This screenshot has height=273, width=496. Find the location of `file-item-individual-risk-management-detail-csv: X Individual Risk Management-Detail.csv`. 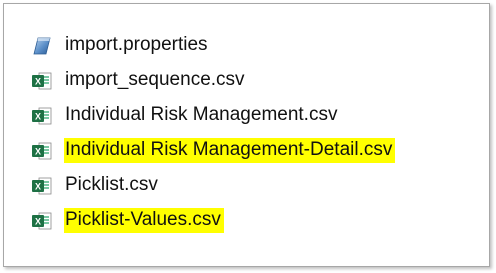

file-item-individual-risk-management-detail-csv: X Individual Risk Management-Detail.csv is located at coordinates (213, 150).